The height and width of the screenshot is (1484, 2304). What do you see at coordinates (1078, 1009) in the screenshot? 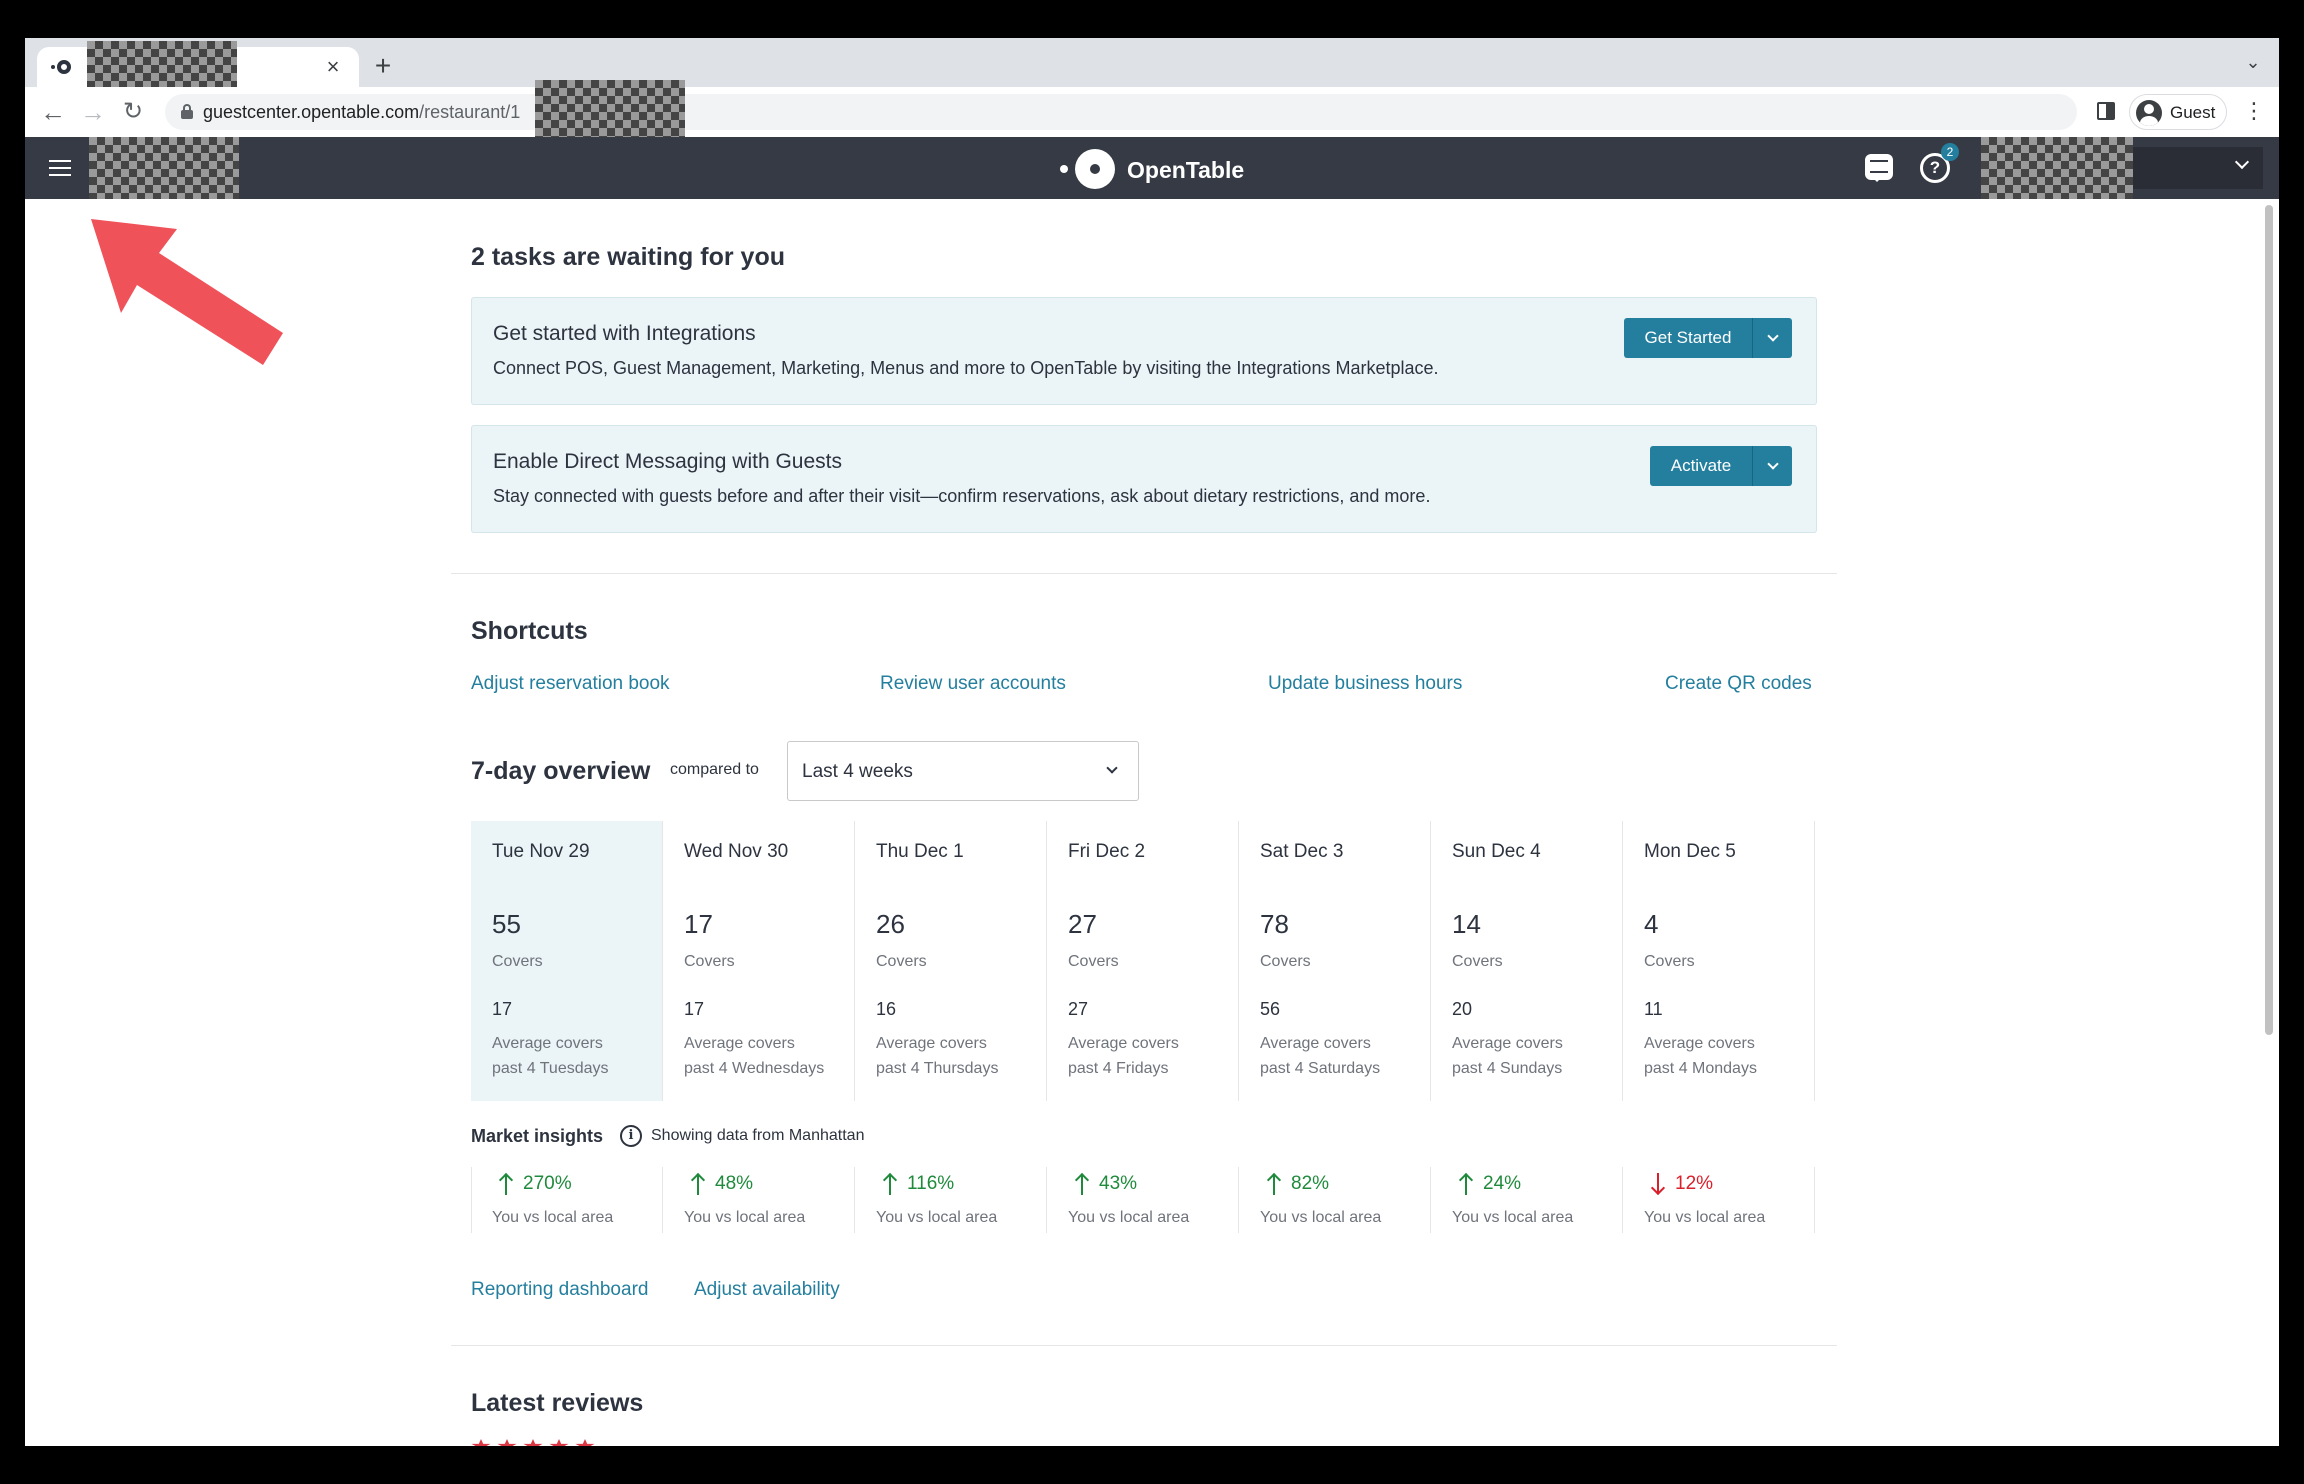
I see `day-average: 27` at bounding box center [1078, 1009].